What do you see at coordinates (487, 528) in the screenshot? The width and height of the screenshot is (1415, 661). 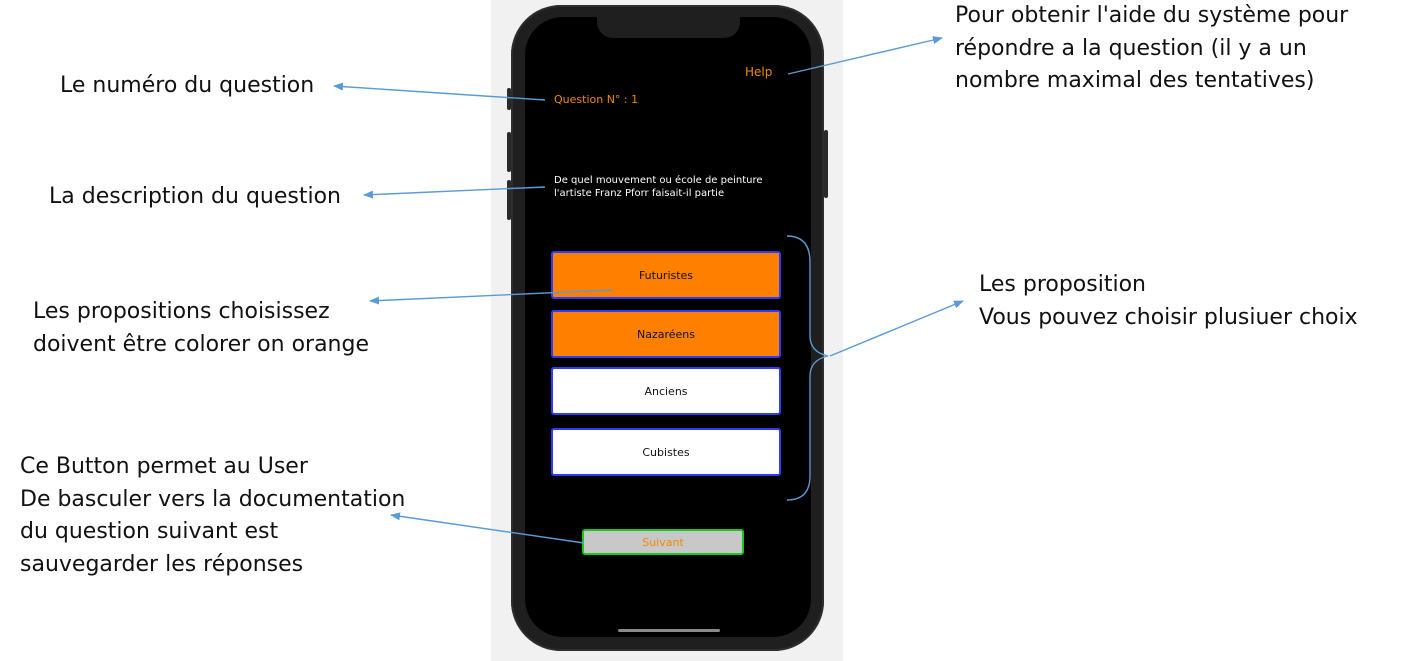 I see `arrow-next-button` at bounding box center [487, 528].